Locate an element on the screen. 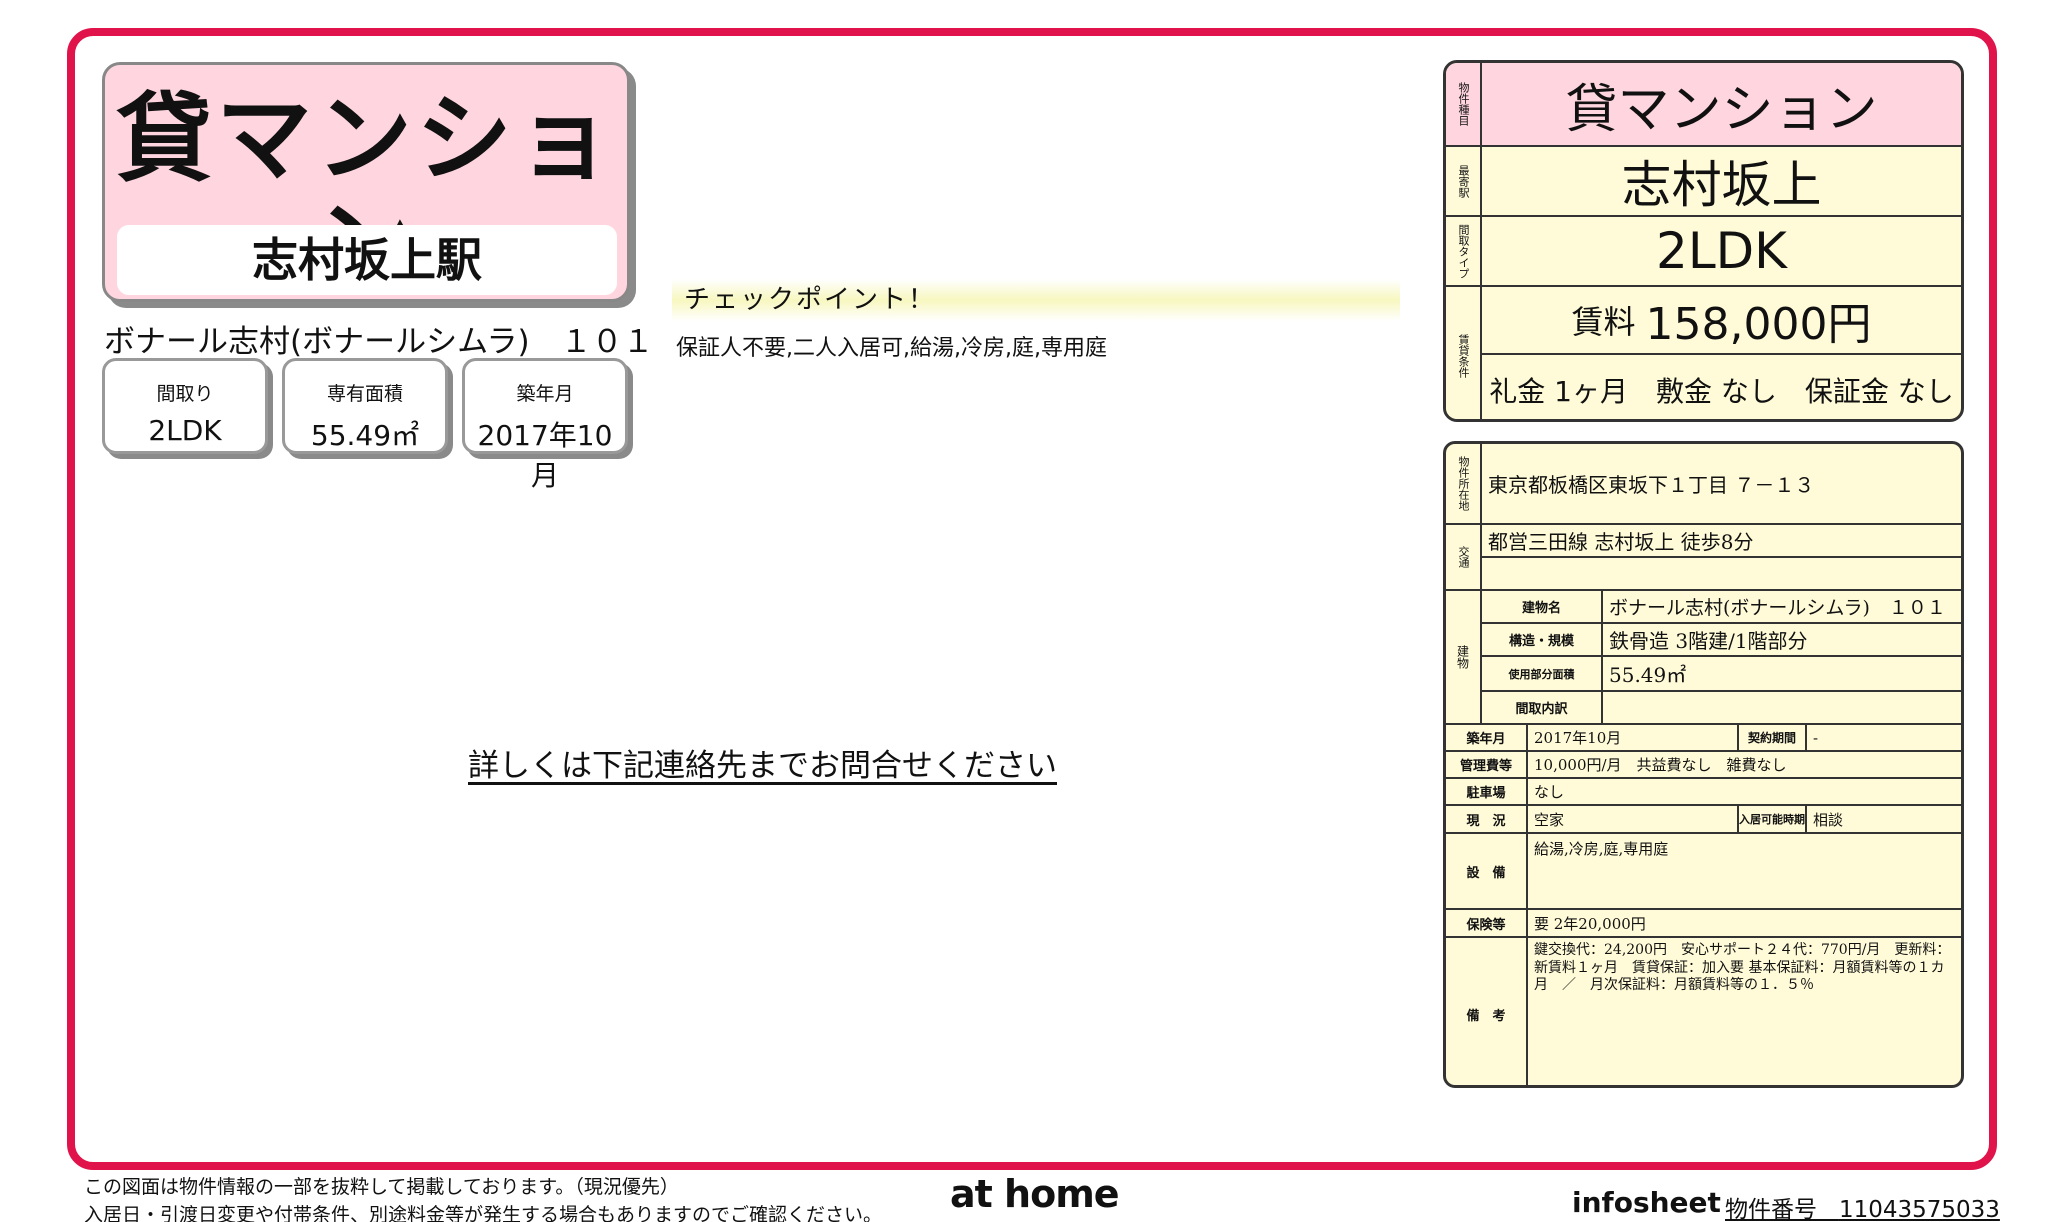 The image size is (2056, 1222). station-label: 志村坂上駅 is located at coordinates (367, 260).